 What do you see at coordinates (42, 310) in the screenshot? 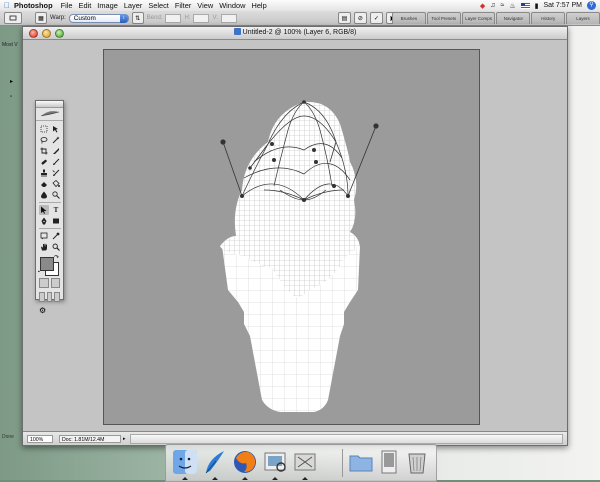
I see `jump-to-imageready-icon: ⚙` at bounding box center [42, 310].